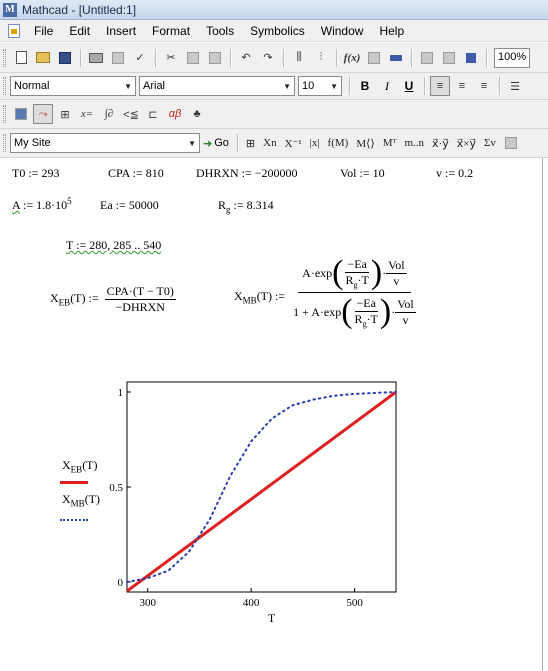 The width and height of the screenshot is (548, 671). What do you see at coordinates (74, 520) in the screenshot?
I see `legend-swatch-xmb` at bounding box center [74, 520].